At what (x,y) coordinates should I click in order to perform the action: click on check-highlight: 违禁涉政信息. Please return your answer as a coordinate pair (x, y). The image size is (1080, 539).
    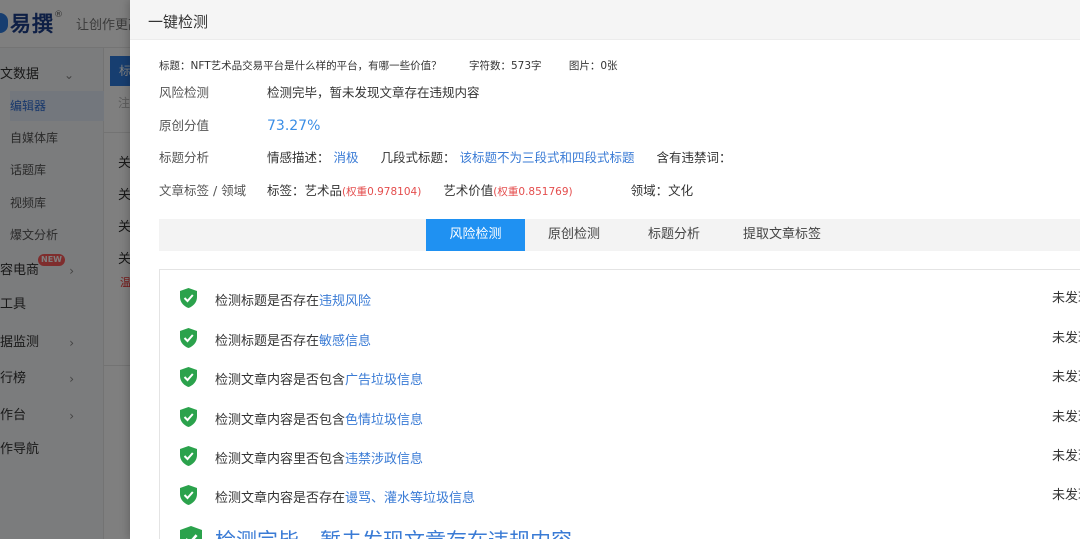
    Looking at the image, I should click on (384, 459).